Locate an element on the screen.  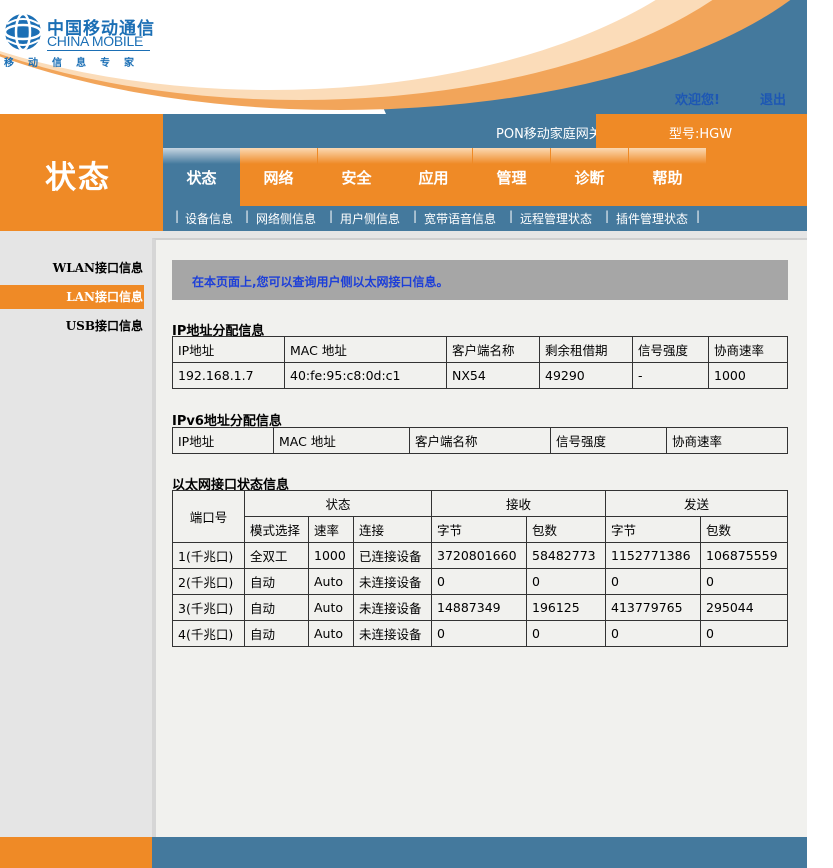
nav-tab-label: 诊断 is located at coordinates (589, 178).